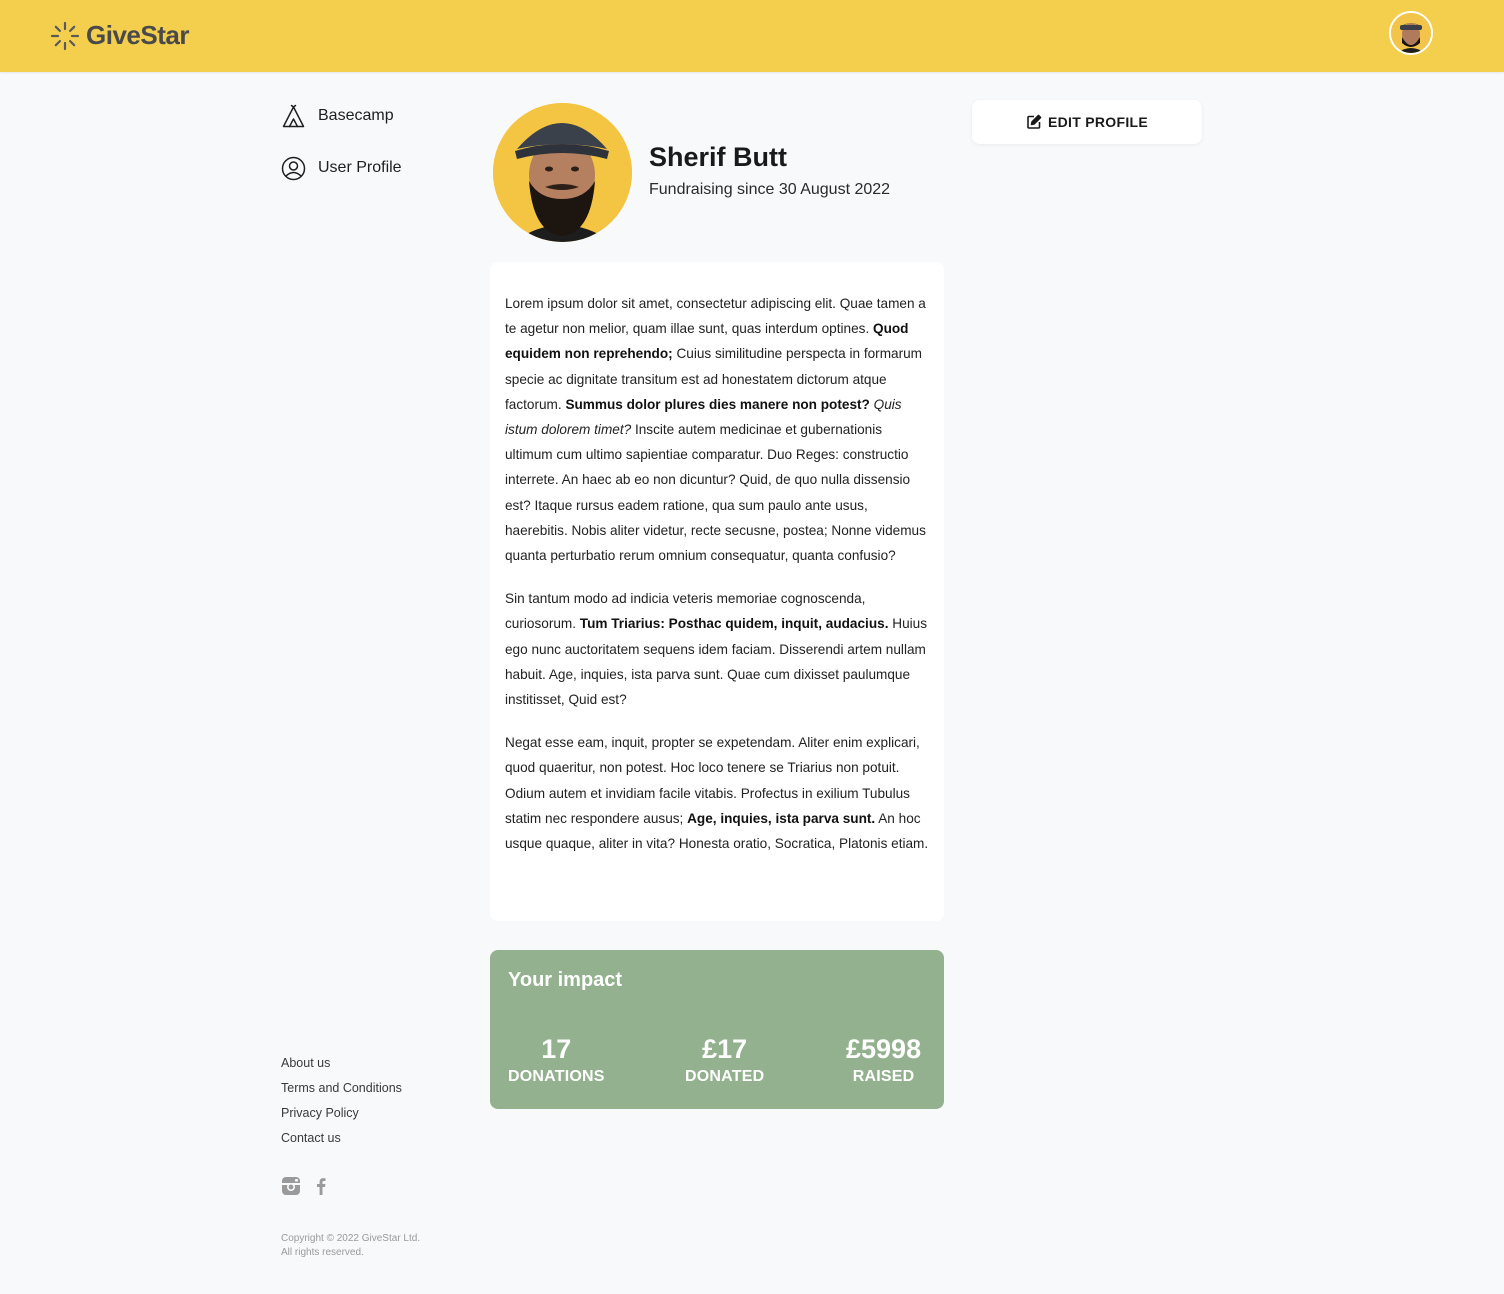 The height and width of the screenshot is (1294, 1504). I want to click on profile-name: Sherif Butt, so click(718, 157).